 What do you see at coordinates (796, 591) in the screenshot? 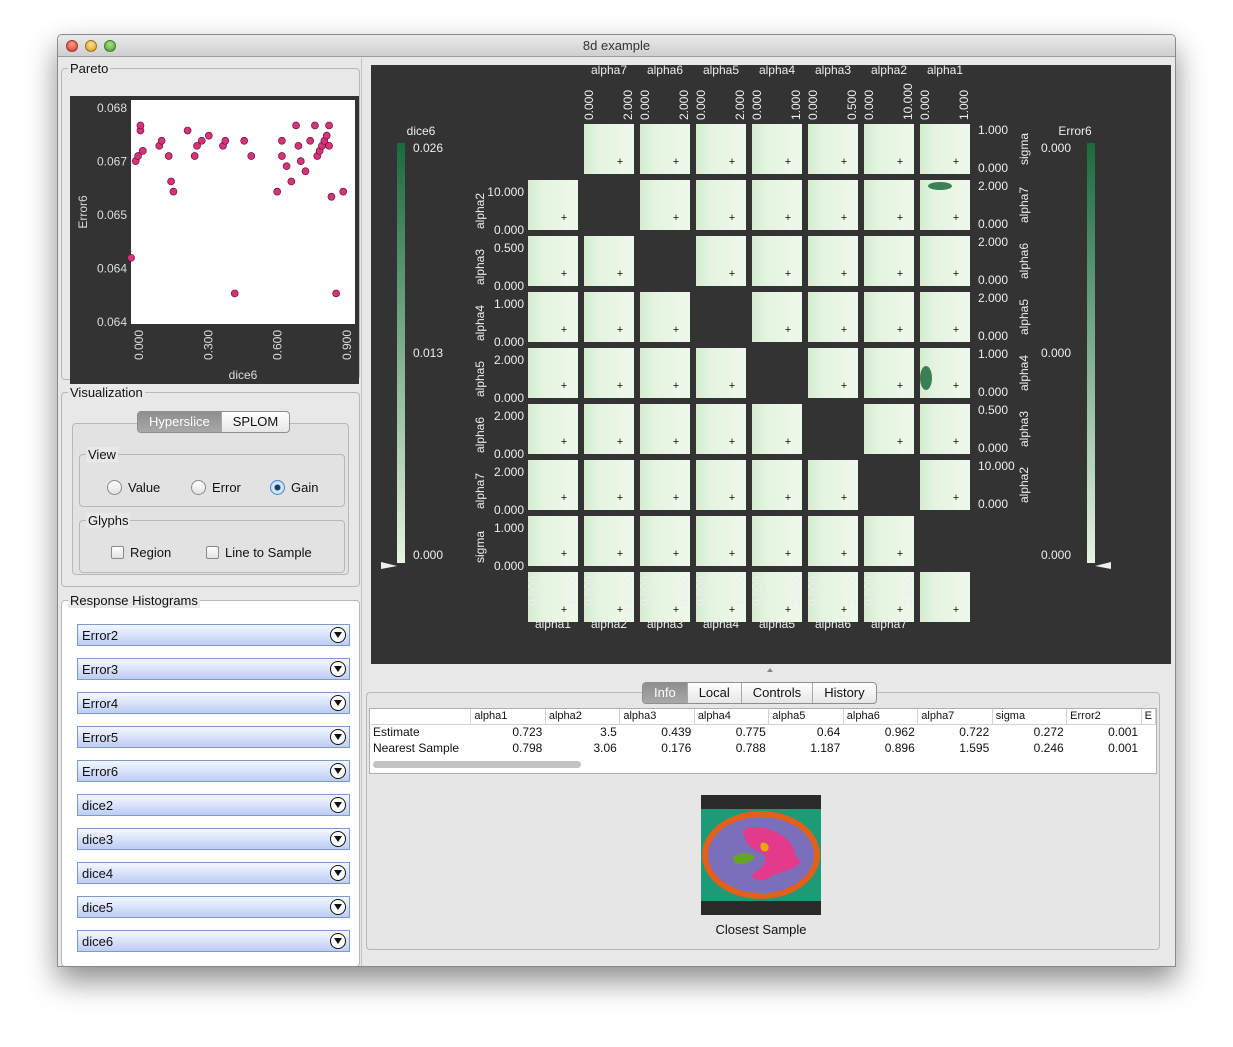
I see `col-range-max: 2.000` at bounding box center [796, 591].